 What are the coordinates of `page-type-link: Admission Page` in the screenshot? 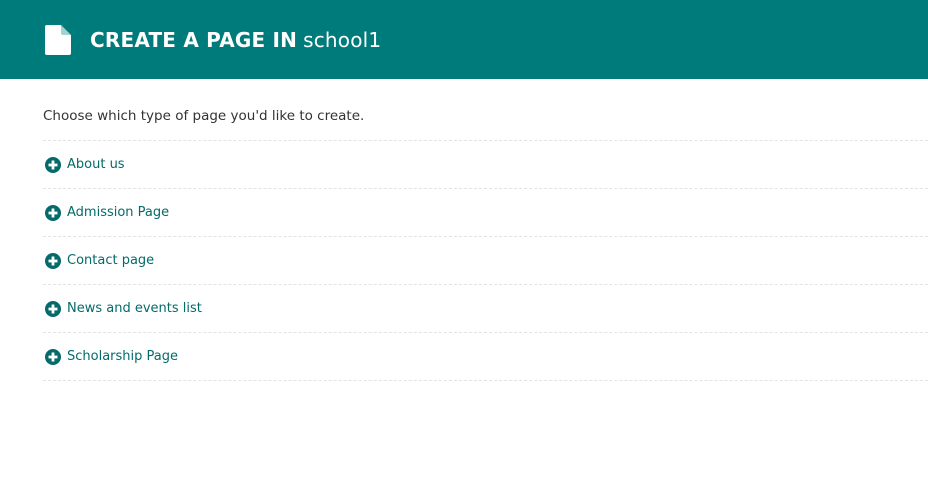 It's located at (118, 212).